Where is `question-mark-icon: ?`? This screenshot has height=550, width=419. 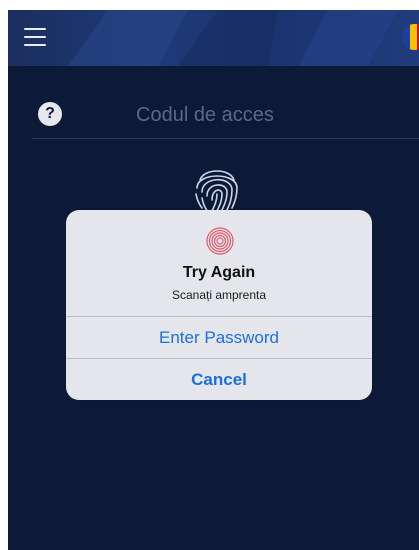 question-mark-icon: ? is located at coordinates (50, 114).